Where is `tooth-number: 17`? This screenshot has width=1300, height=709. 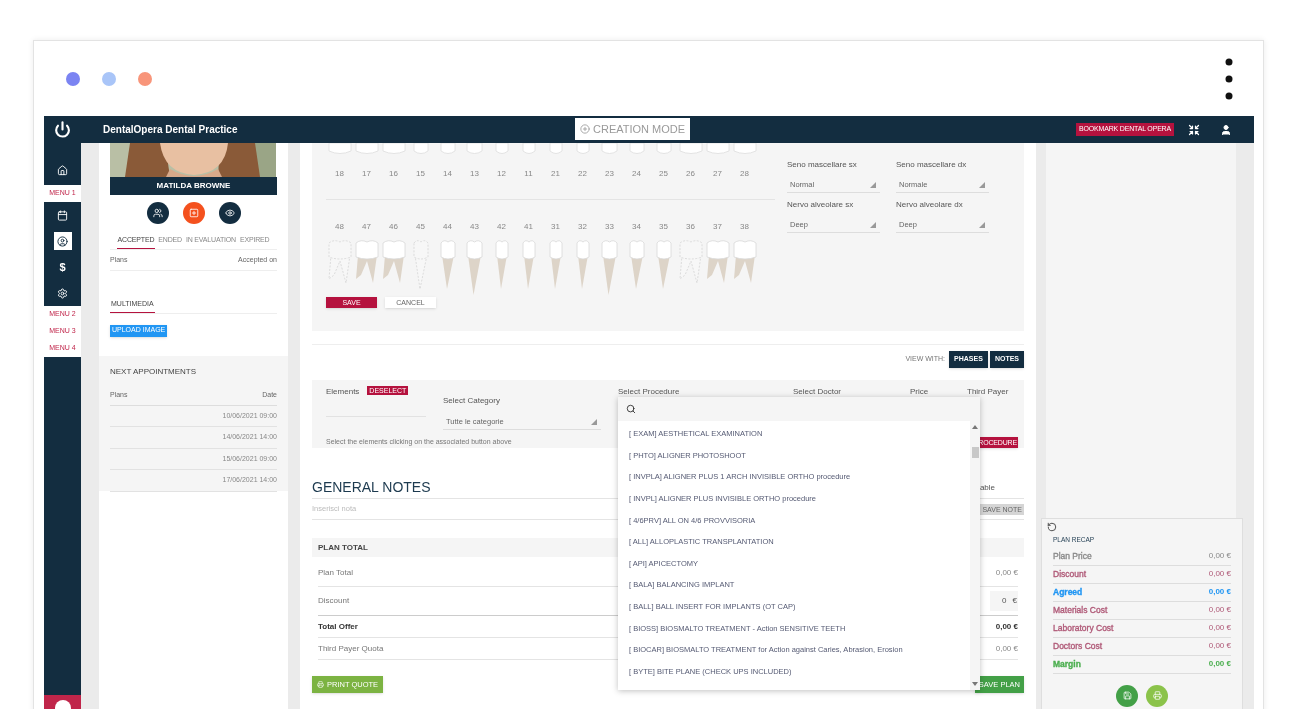
tooth-number: 17 is located at coordinates (366, 174).